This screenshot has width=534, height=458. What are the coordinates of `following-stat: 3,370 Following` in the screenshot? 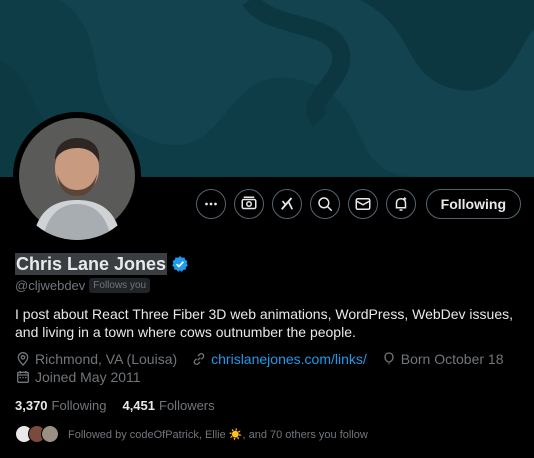 It's located at (60, 405).